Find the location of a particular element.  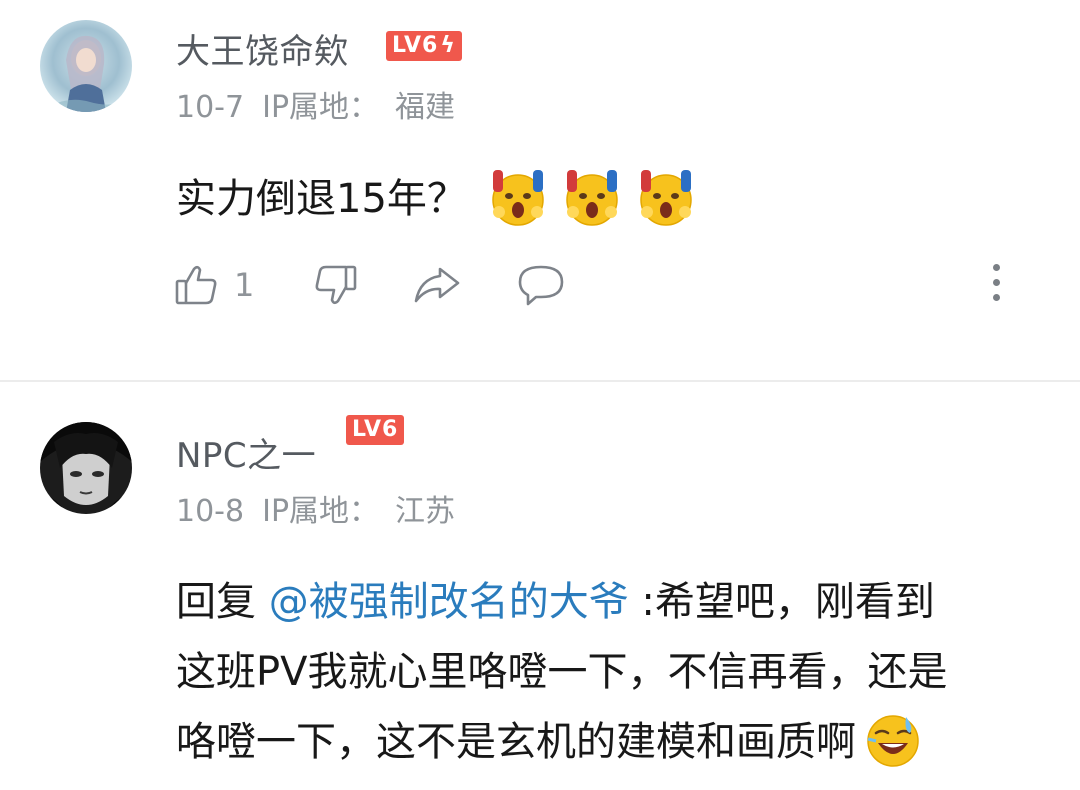

comment-actions: 1 is located at coordinates (602, 285).